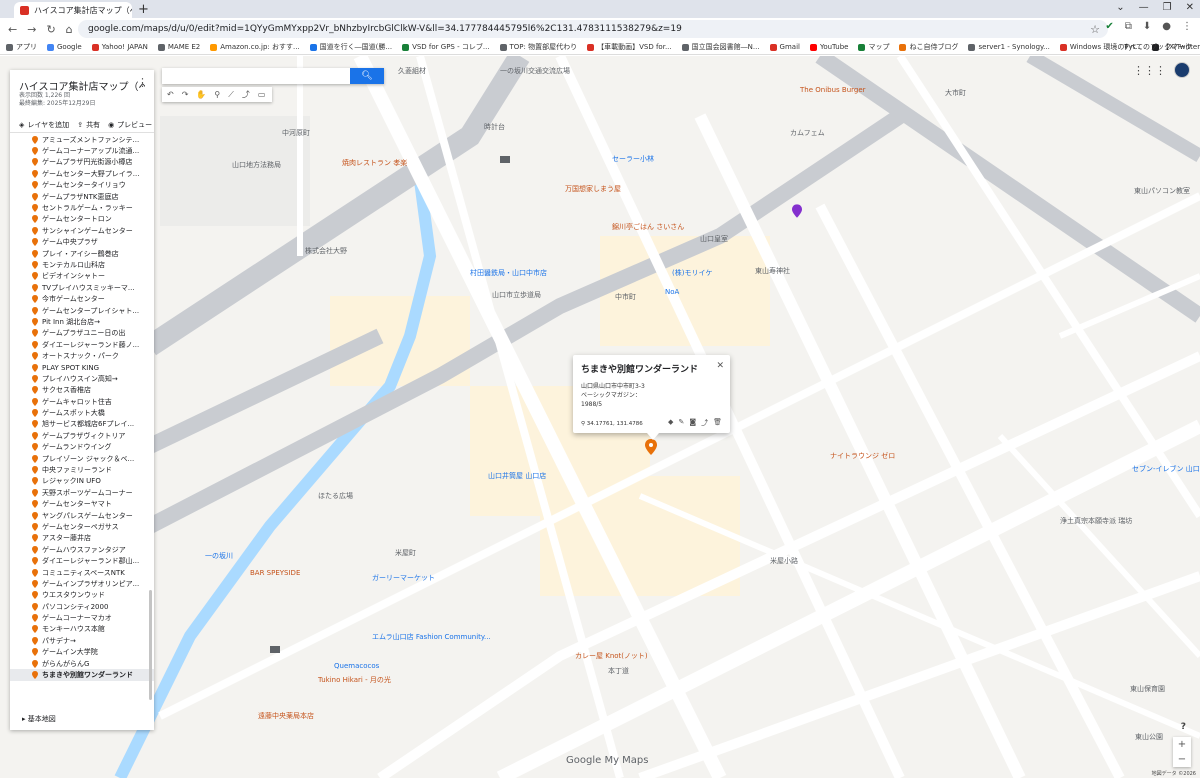 This screenshot has width=1200, height=778. What do you see at coordinates (1187, 26) in the screenshot?
I see `menu-icon: ⋮` at bounding box center [1187, 26].